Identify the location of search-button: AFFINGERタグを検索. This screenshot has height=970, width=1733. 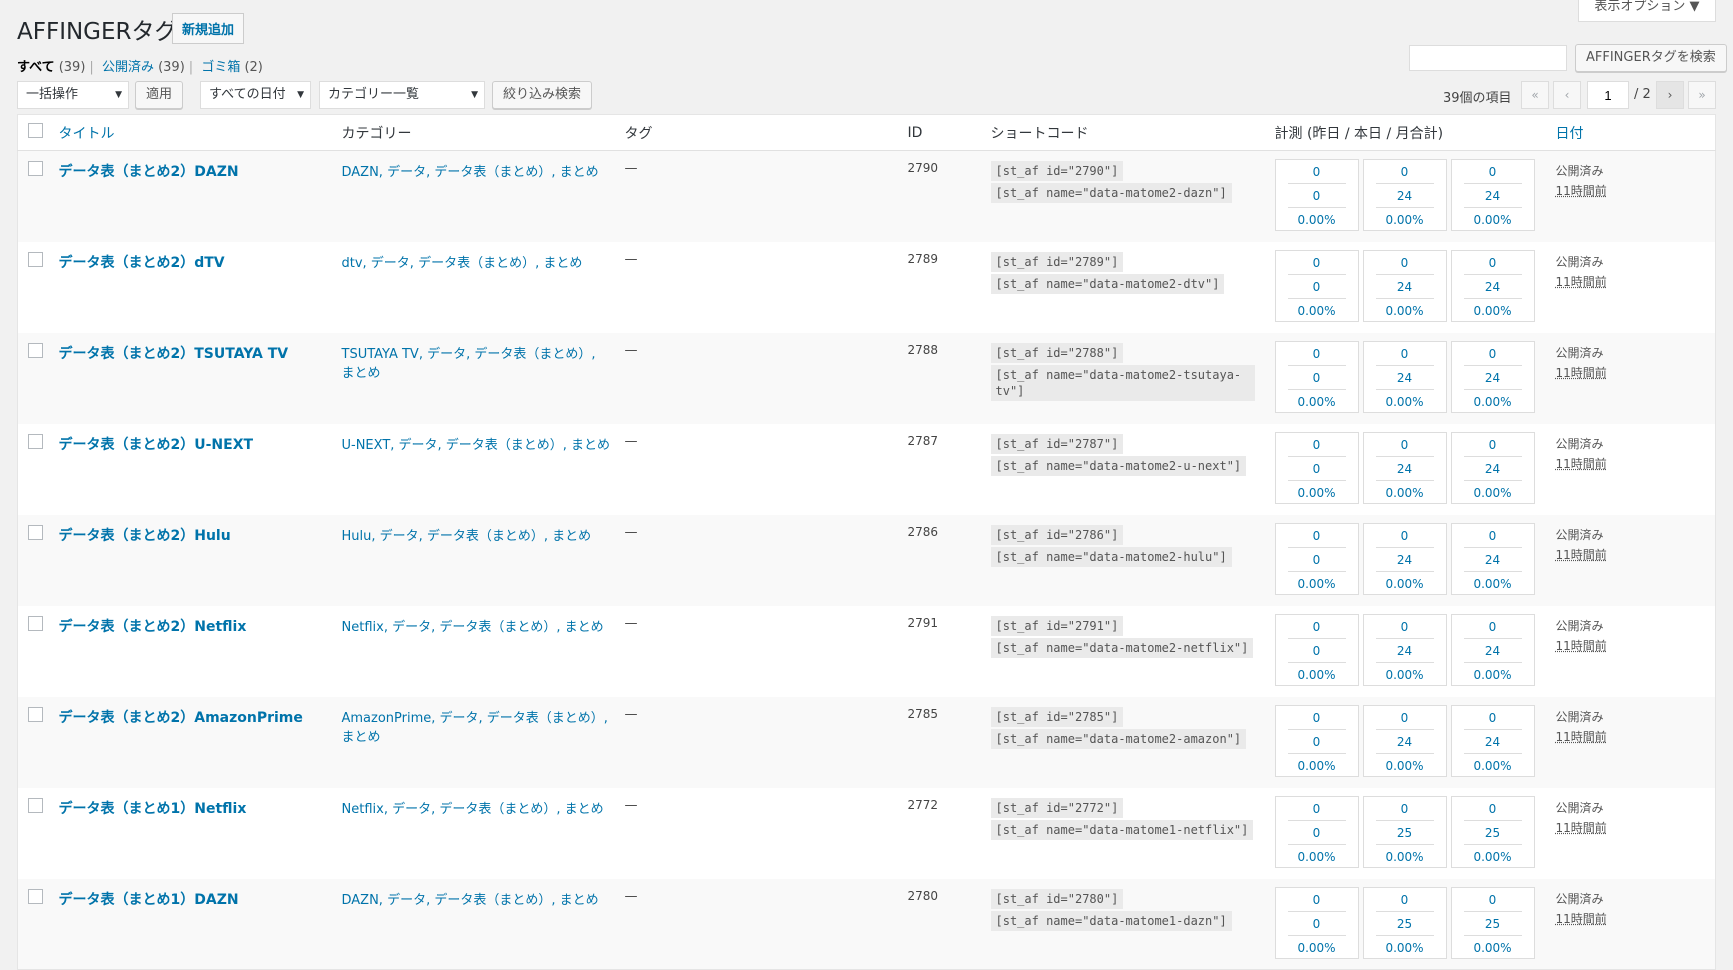
(1651, 58).